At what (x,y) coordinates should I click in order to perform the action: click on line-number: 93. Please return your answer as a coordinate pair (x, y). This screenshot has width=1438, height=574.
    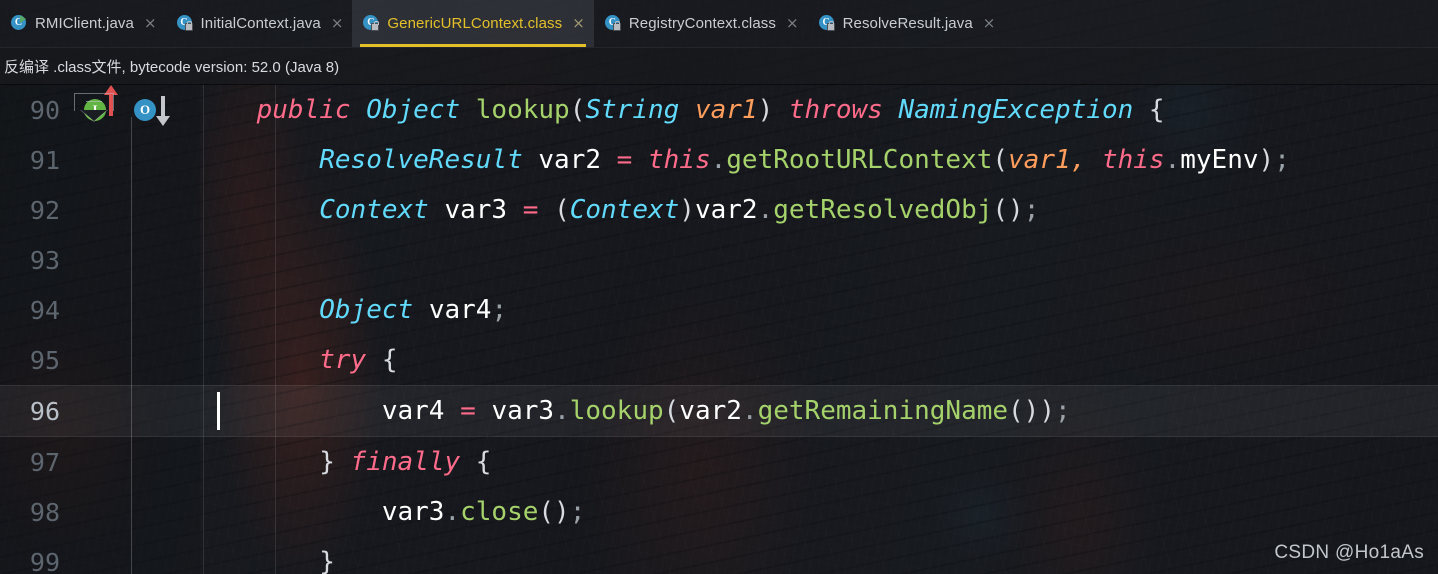
    Looking at the image, I should click on (44, 260).